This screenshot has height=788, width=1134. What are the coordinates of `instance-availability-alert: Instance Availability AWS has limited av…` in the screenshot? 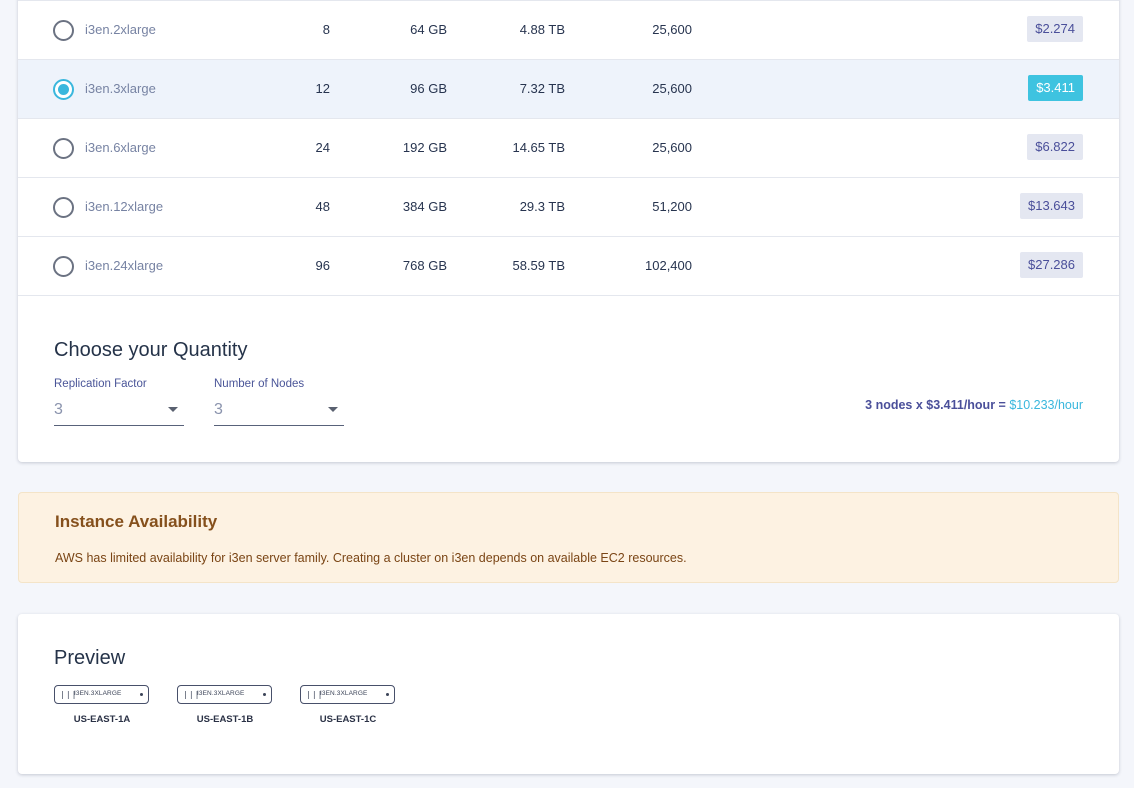 It's located at (568, 537).